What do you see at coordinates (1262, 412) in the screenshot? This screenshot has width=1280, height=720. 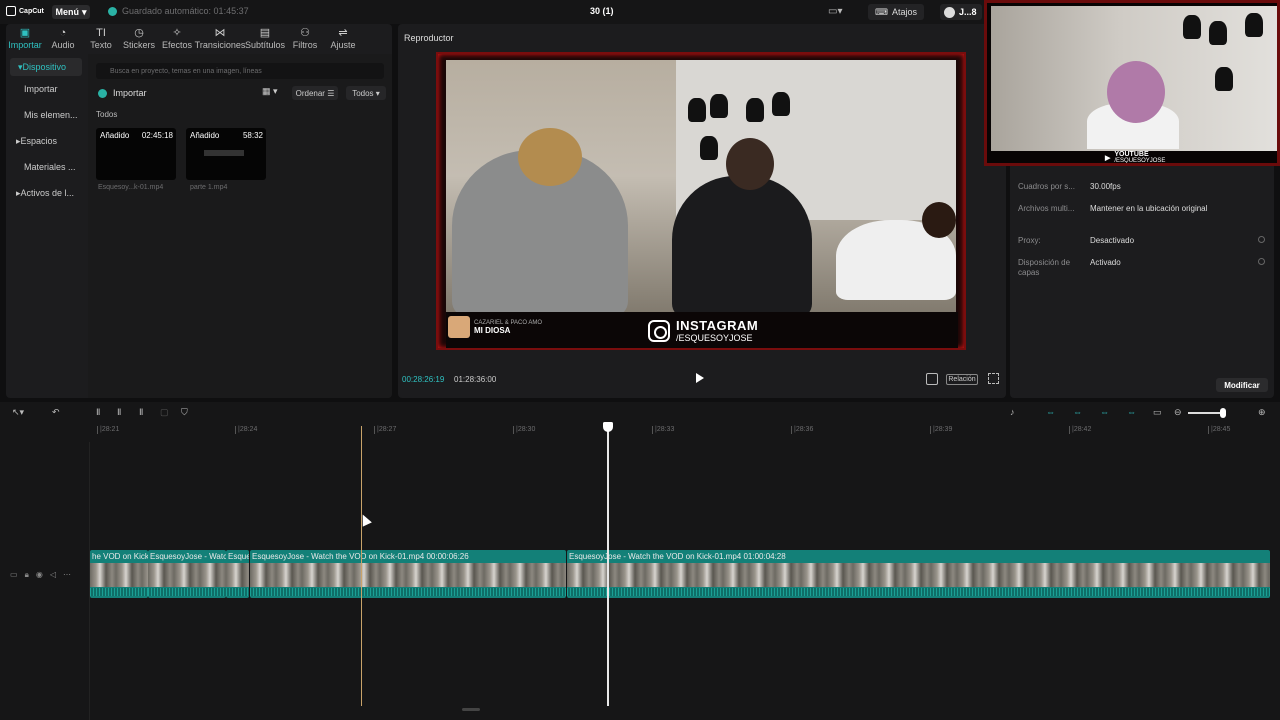 I see `zoom-in-icon: ⊕` at bounding box center [1262, 412].